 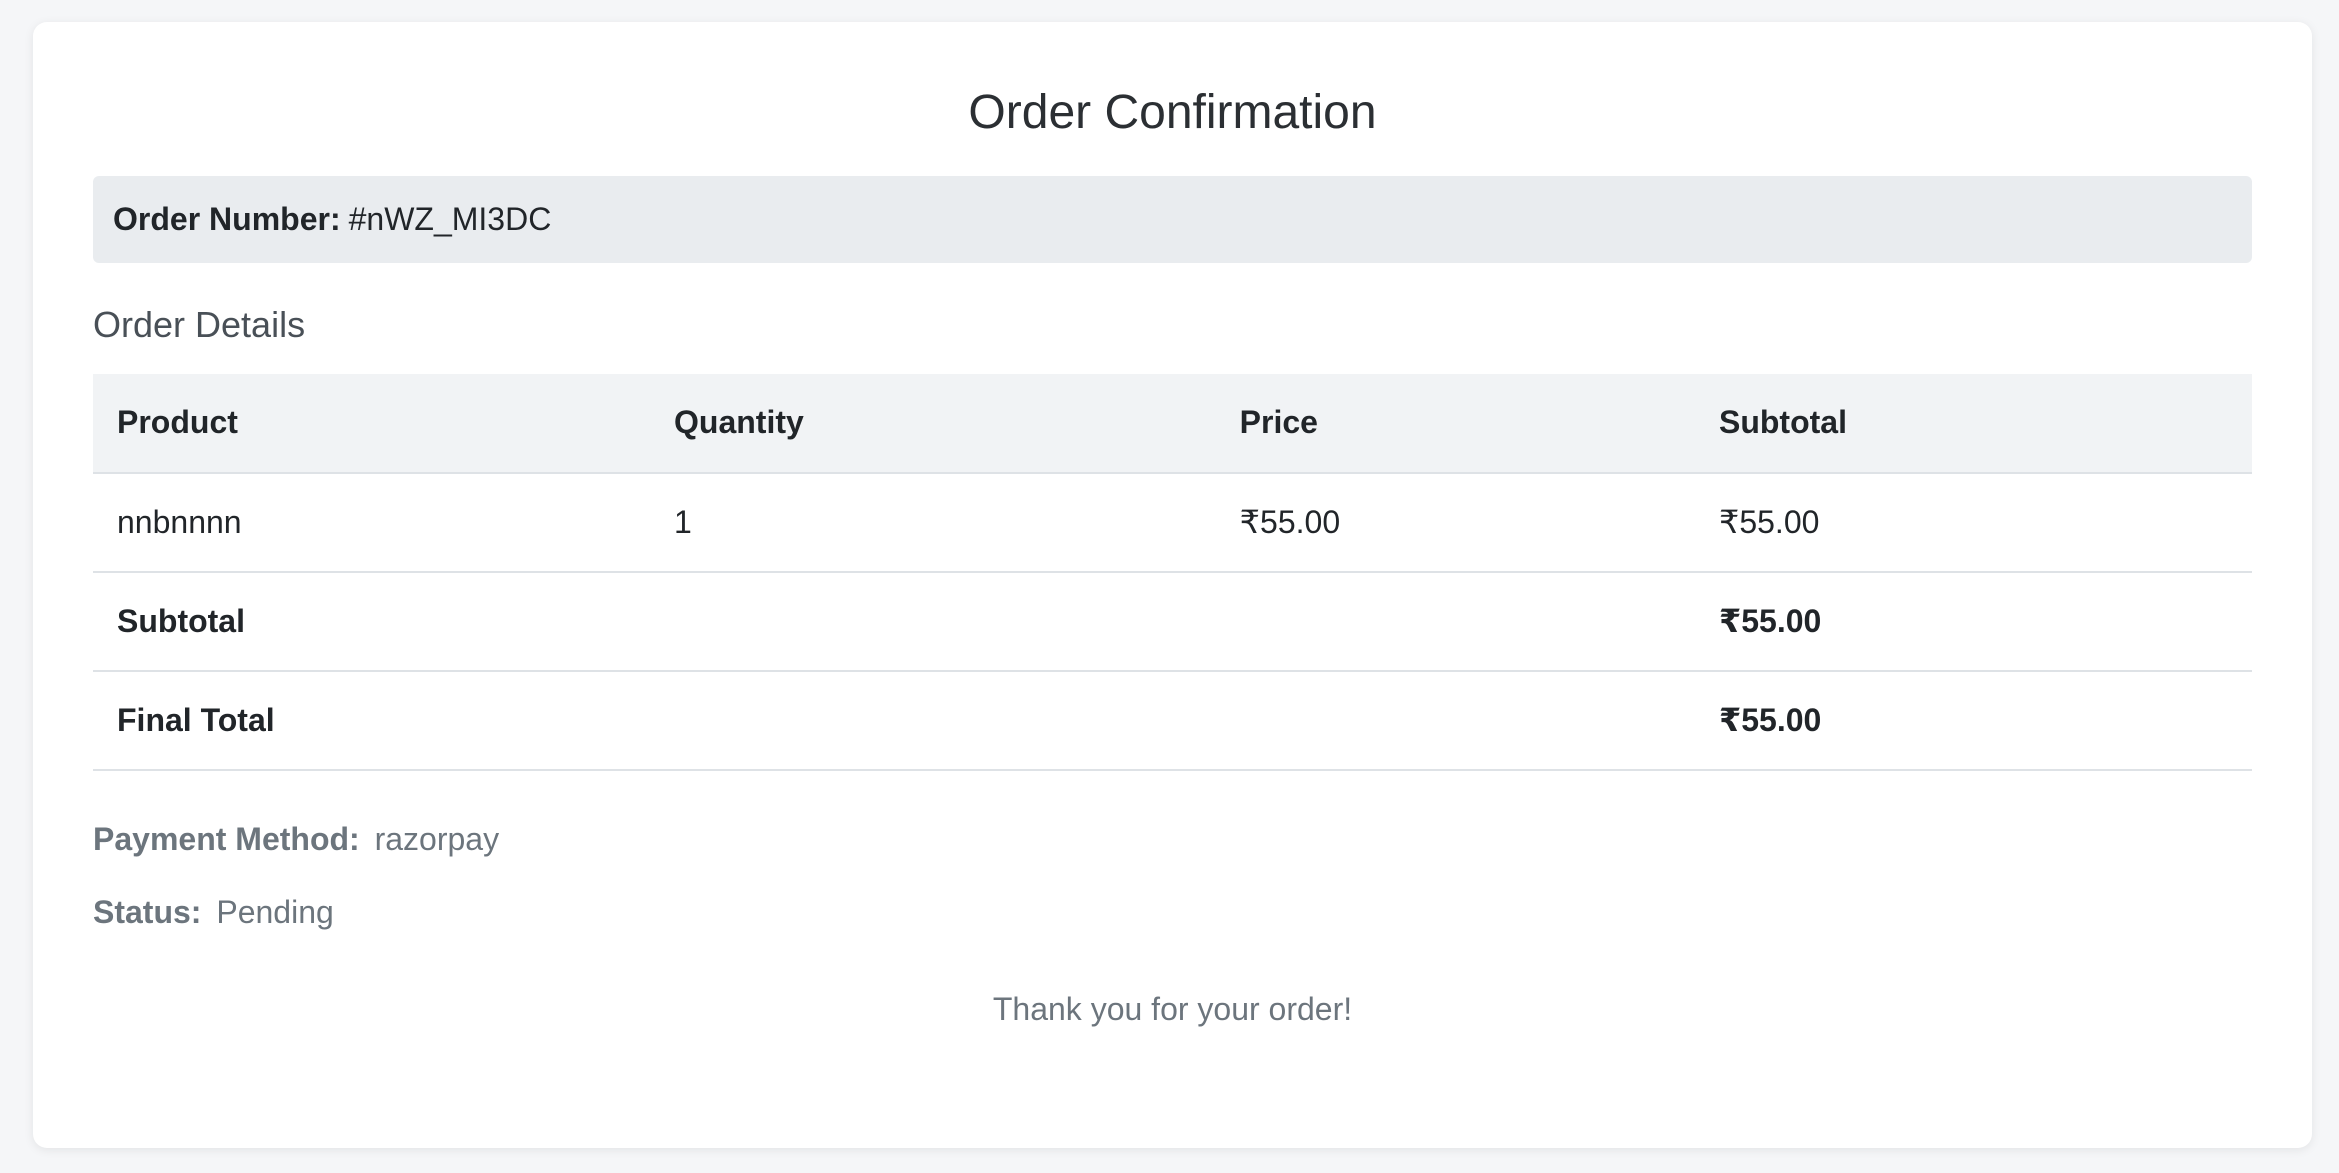 What do you see at coordinates (1973, 720) in the screenshot?
I see `final-total-value: ₹55.00` at bounding box center [1973, 720].